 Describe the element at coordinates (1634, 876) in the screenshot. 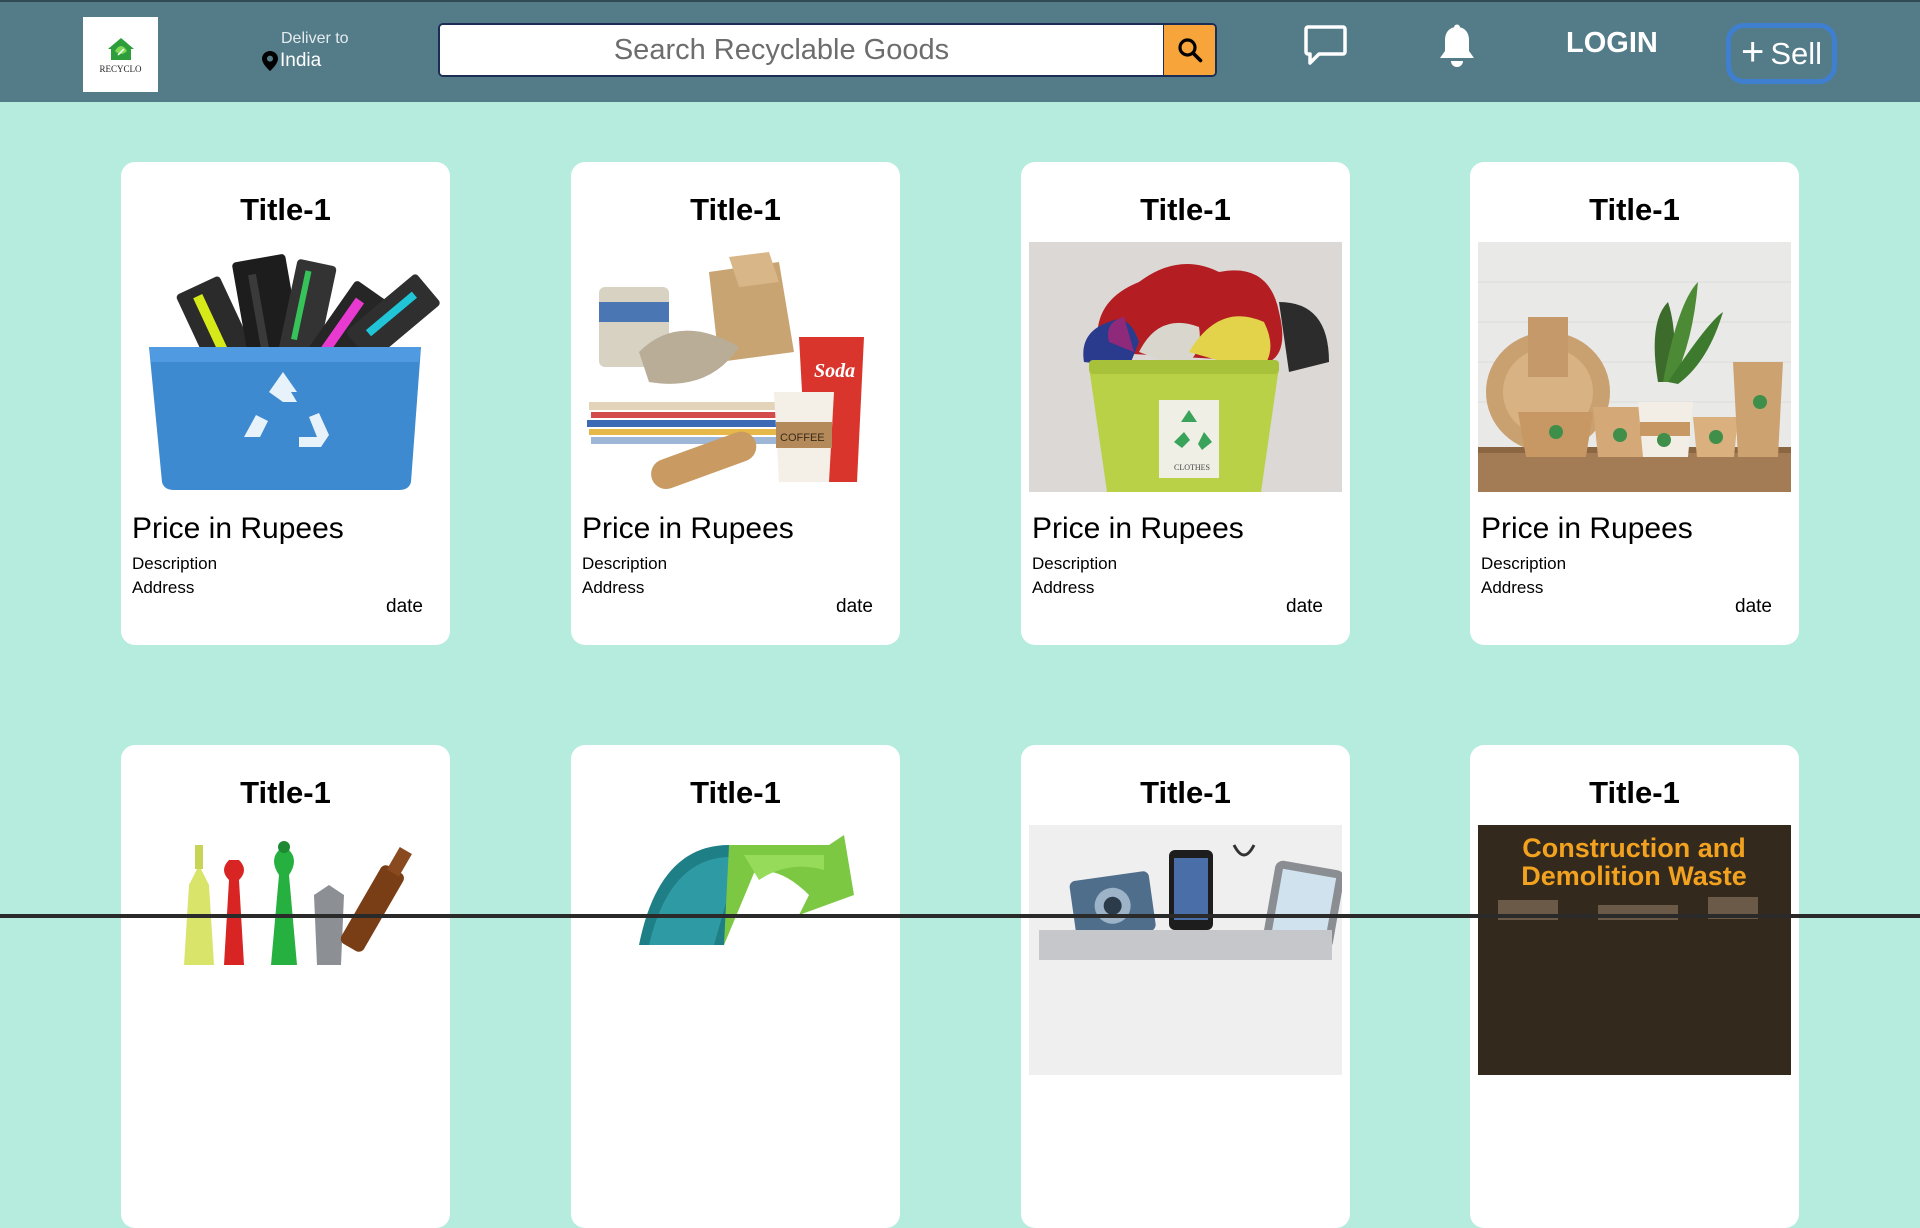

I see `construction-waste-line2: Demolition Waste` at that location.